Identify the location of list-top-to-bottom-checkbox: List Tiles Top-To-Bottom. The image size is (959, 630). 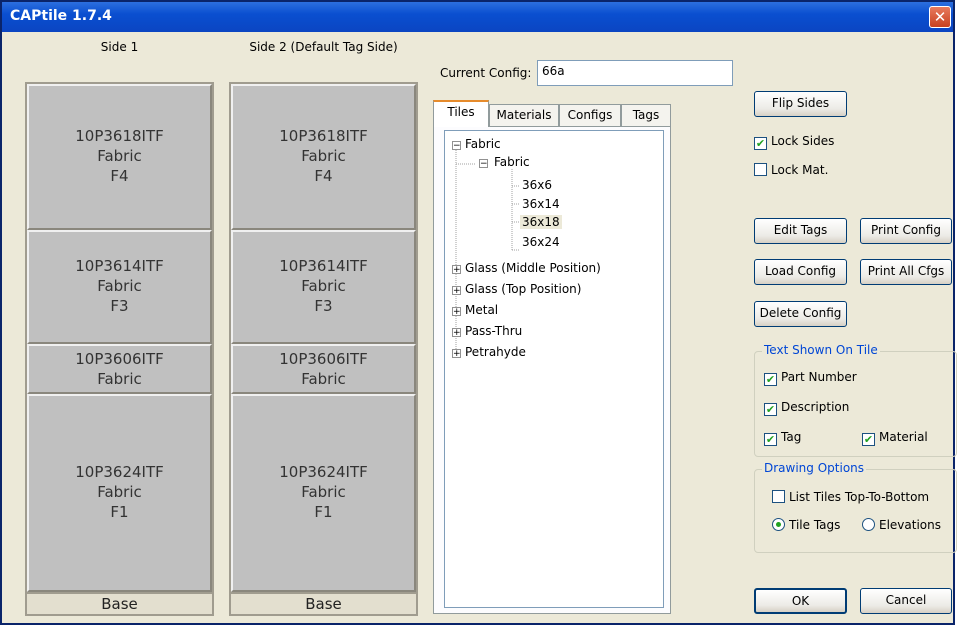
(850, 497).